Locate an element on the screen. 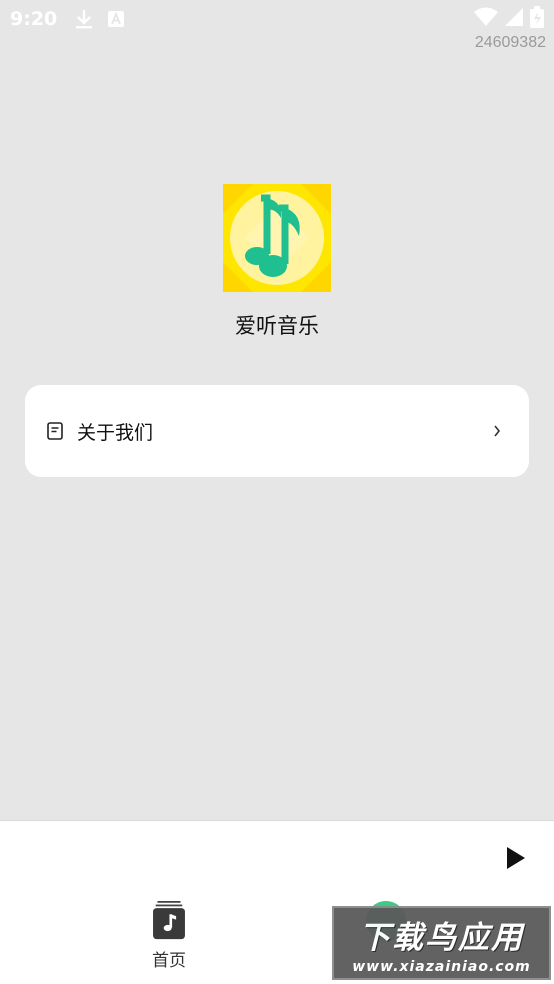 Image resolution: width=554 pixels, height=984 pixels. download-icon is located at coordinates (84, 19).